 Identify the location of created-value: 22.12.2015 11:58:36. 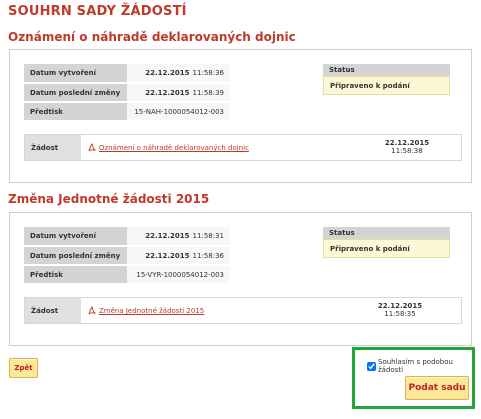
(178, 74).